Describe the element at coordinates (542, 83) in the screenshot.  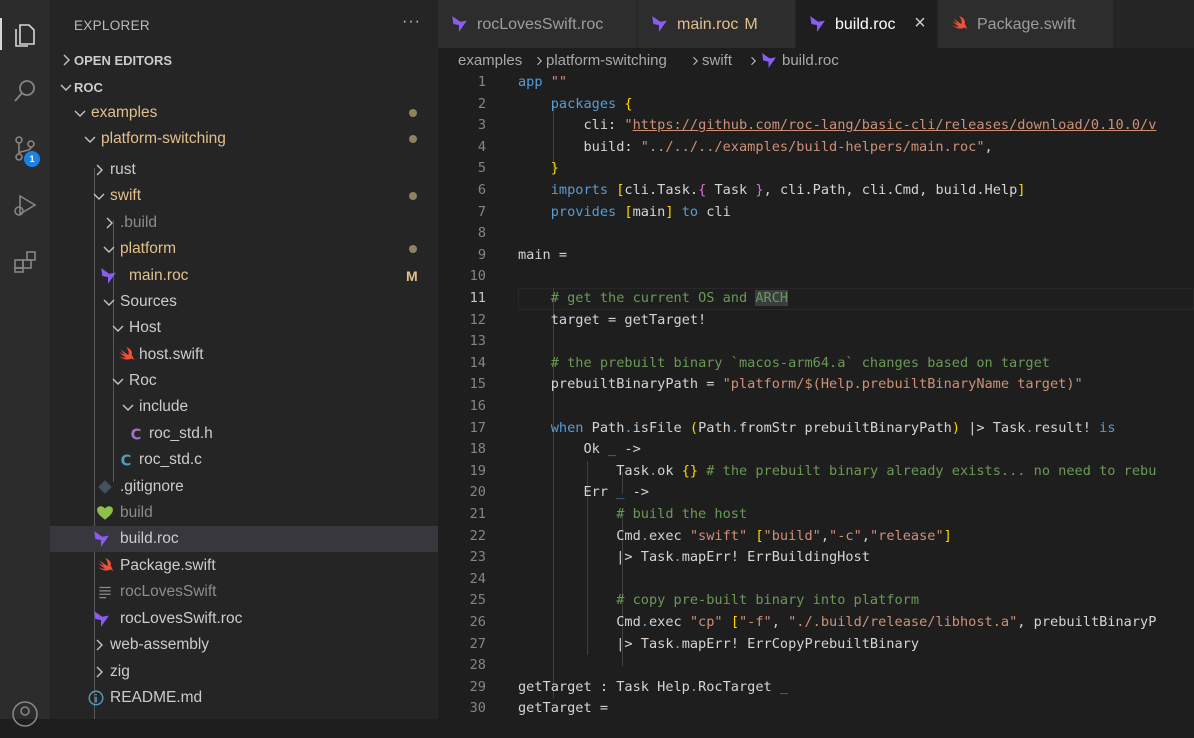
I see `code-line: app ""` at that location.